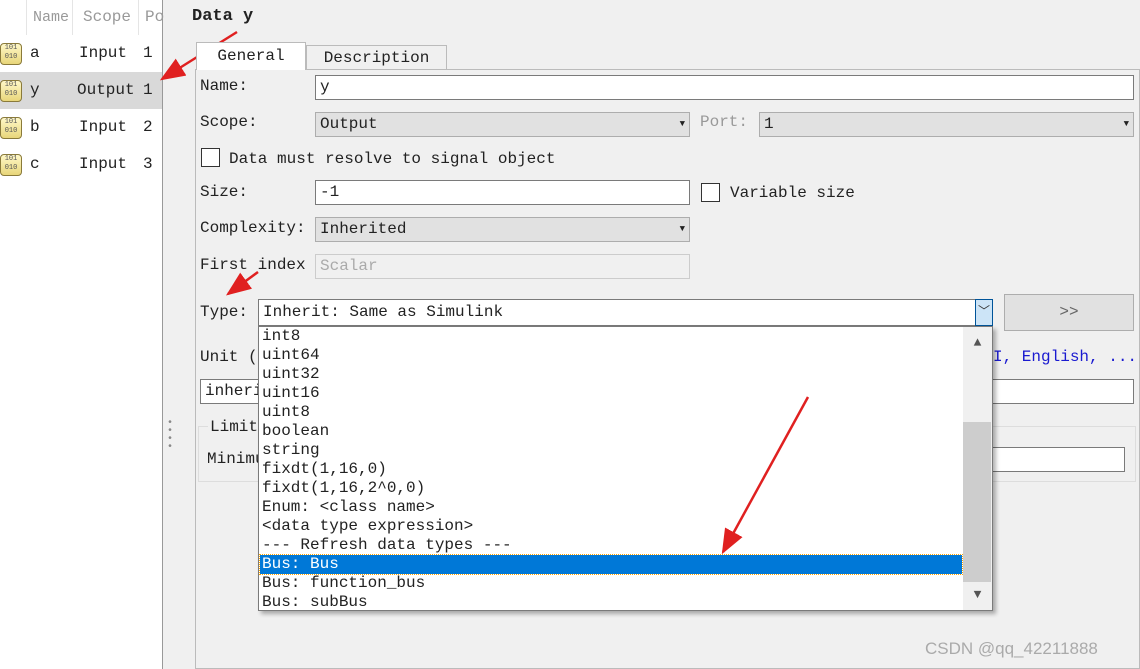 Image resolution: width=1140 pixels, height=669 pixels. Describe the element at coordinates (251, 56) in the screenshot. I see `tab-general: General` at that location.